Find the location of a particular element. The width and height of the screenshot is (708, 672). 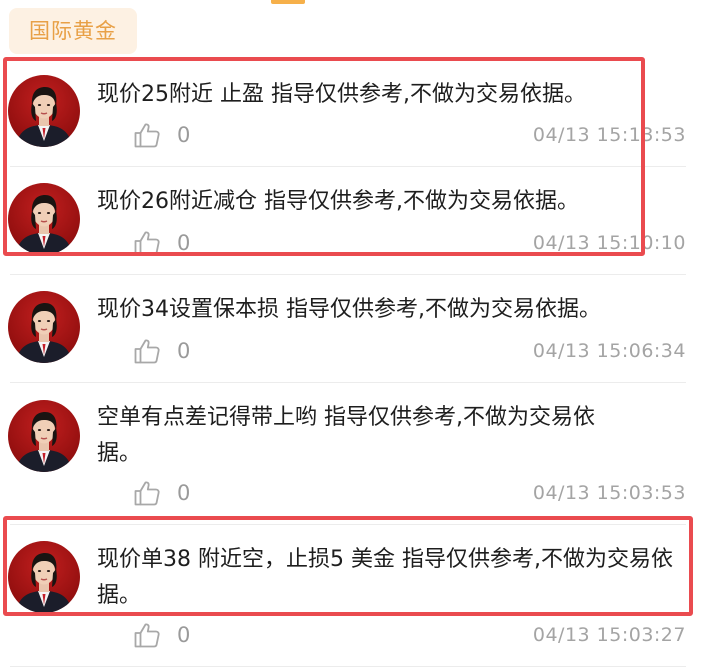

post-timestamp: 04/13 15:13:53 is located at coordinates (609, 135).